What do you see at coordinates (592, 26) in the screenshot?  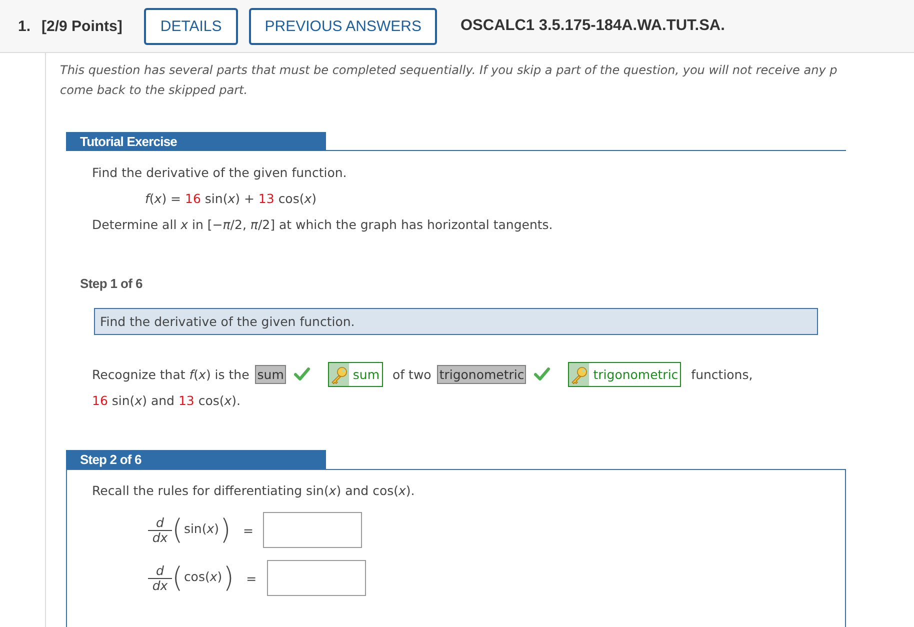 I see `question-id: OSCALC1 3.5.175-184A.WA.TUT.SA.` at bounding box center [592, 26].